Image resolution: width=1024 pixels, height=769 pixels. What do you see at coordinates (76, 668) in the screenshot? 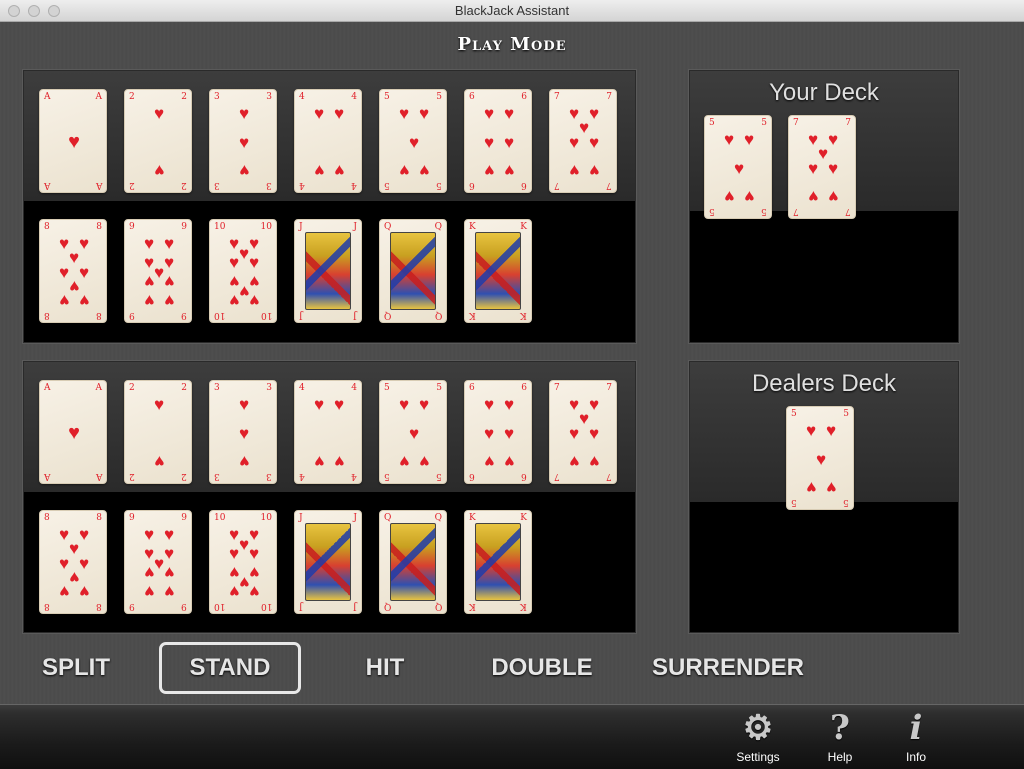
I see `split-button: SPLIT` at bounding box center [76, 668].